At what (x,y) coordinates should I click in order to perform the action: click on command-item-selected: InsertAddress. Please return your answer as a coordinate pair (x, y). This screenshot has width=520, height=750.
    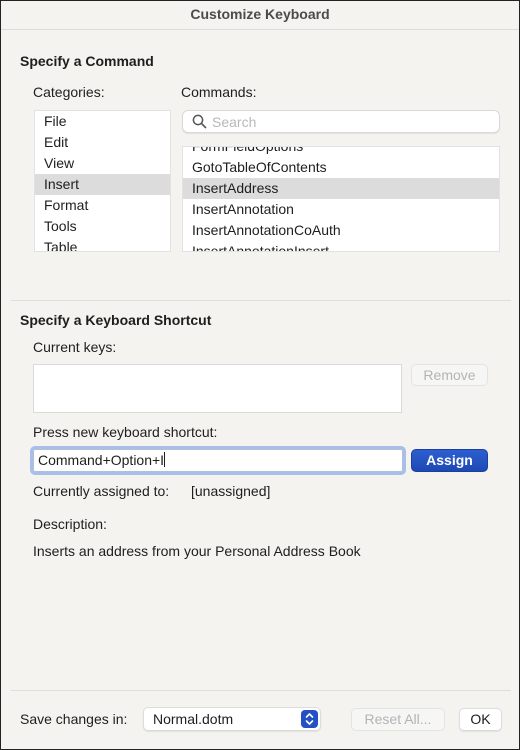
    Looking at the image, I should click on (341, 188).